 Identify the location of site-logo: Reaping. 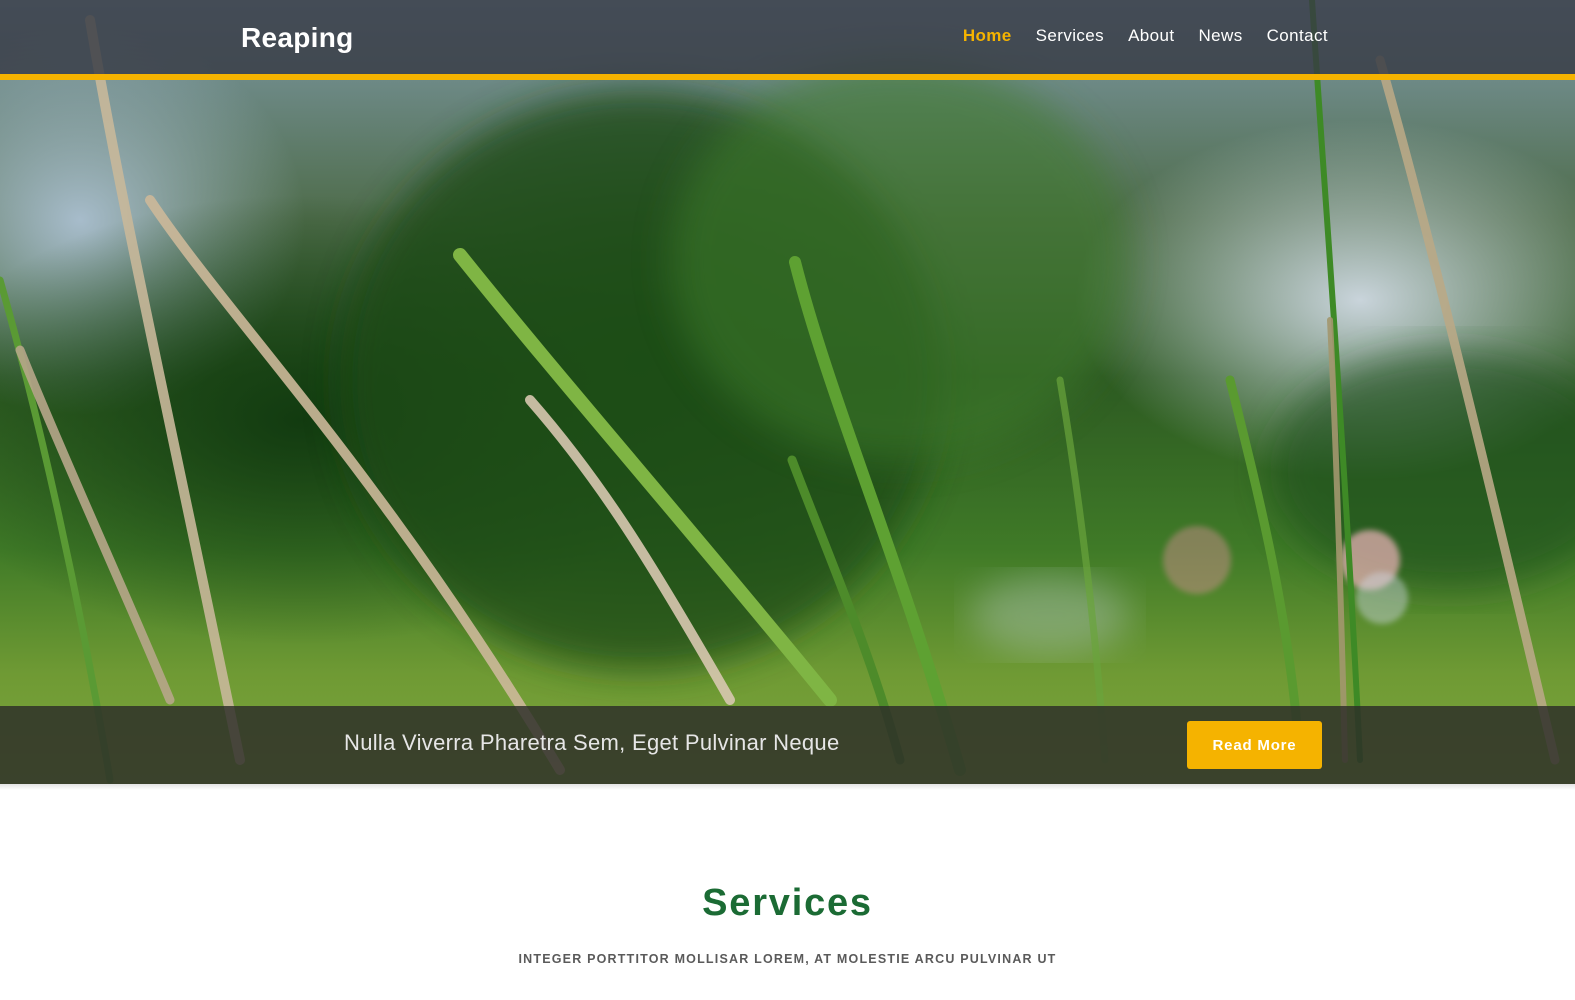
(297, 38).